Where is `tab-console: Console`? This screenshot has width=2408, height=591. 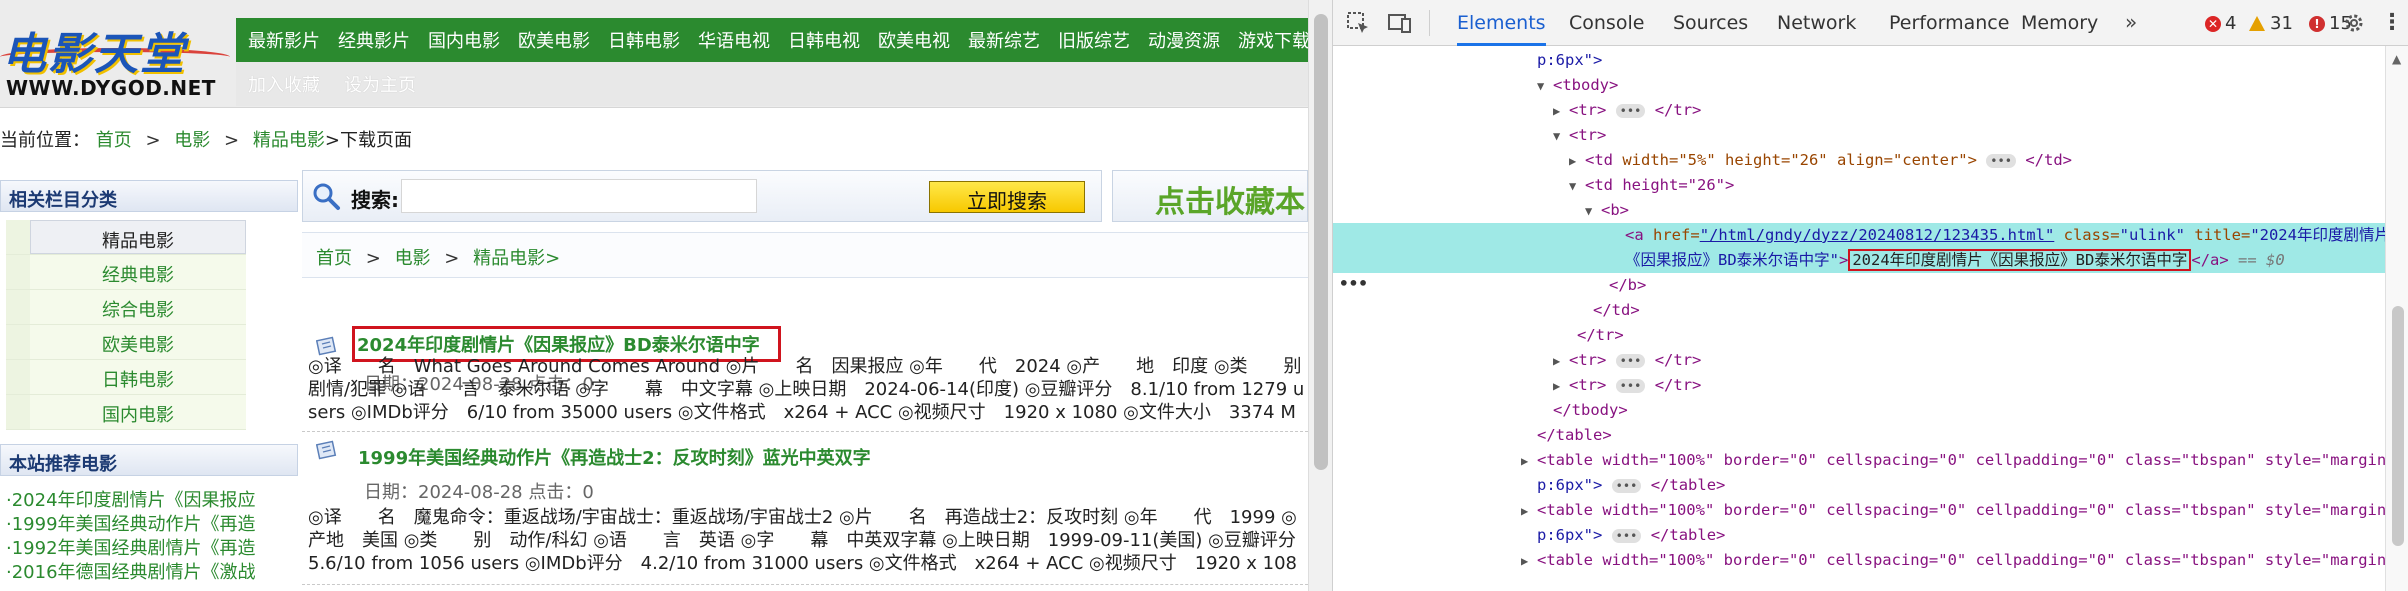
tab-console: Console is located at coordinates (1606, 23).